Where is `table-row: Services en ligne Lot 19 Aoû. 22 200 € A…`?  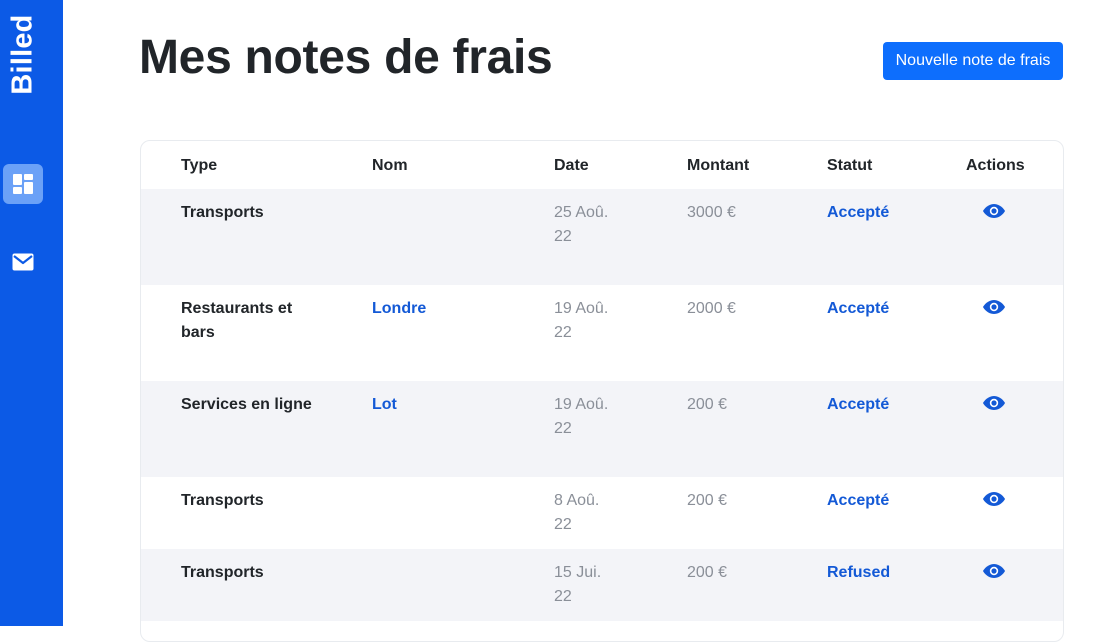
table-row: Services en ligne Lot 19 Aoû. 22 200 € A… is located at coordinates (602, 429).